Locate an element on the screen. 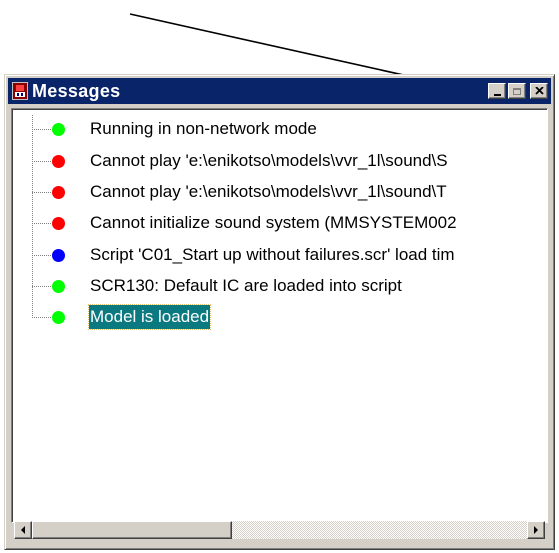 Image resolution: width=559 pixels, height=553 pixels. scroll-left-button is located at coordinates (23, 530).